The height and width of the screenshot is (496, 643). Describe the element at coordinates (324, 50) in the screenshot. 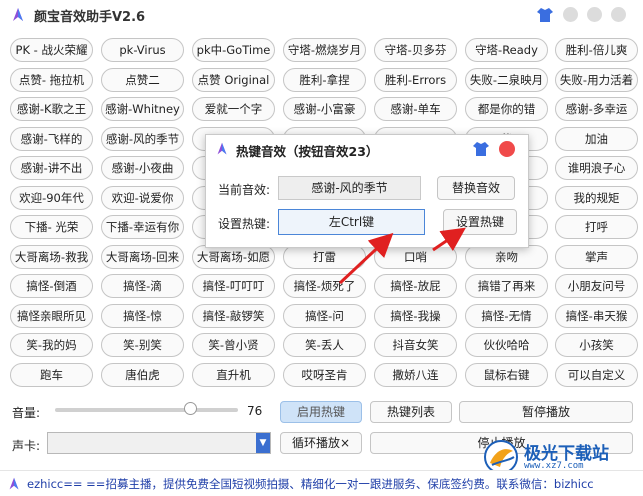

I see `sound-button: 守塔-燃烧岁月` at that location.